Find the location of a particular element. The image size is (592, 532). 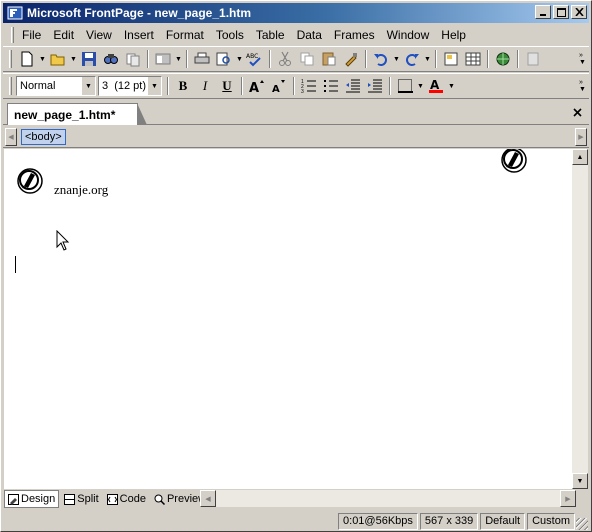

scroll-down-button: ▼ is located at coordinates (580, 481).